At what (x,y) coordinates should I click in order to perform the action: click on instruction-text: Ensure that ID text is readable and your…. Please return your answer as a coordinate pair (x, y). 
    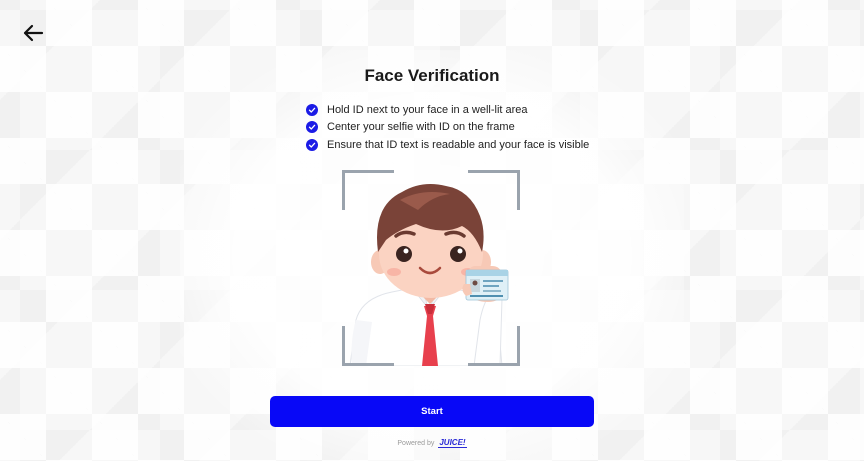
    Looking at the image, I should click on (458, 144).